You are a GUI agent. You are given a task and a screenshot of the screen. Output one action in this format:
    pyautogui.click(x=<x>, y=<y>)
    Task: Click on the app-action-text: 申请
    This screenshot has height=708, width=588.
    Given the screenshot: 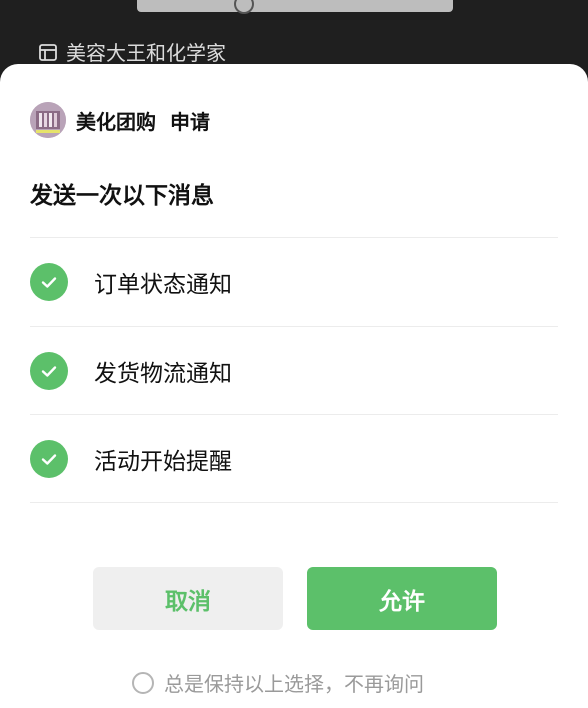 What is the action you would take?
    pyautogui.click(x=190, y=121)
    